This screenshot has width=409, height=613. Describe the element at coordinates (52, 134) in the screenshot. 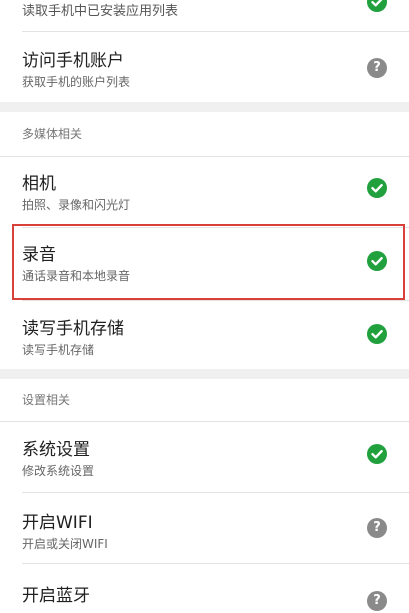

I see `section-title: 多媒体相关` at that location.